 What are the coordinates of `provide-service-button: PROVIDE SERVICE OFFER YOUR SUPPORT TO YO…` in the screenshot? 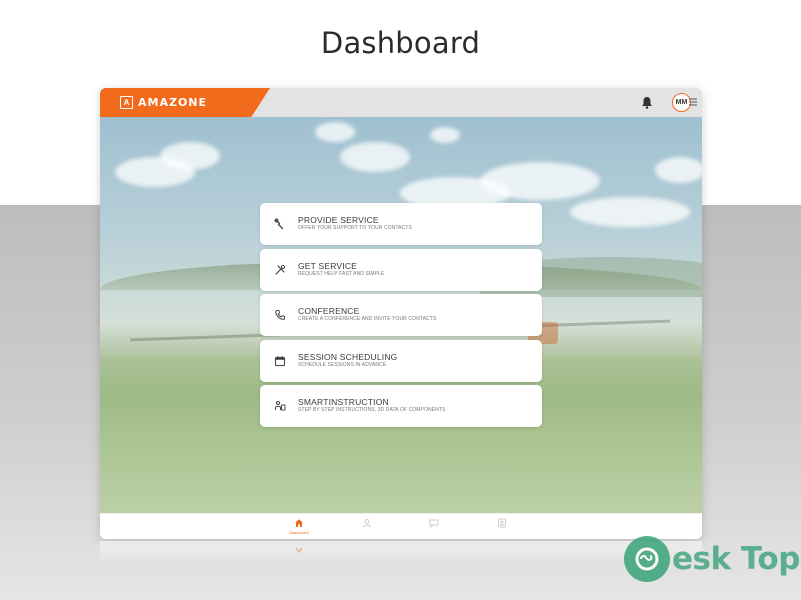 It's located at (401, 224).